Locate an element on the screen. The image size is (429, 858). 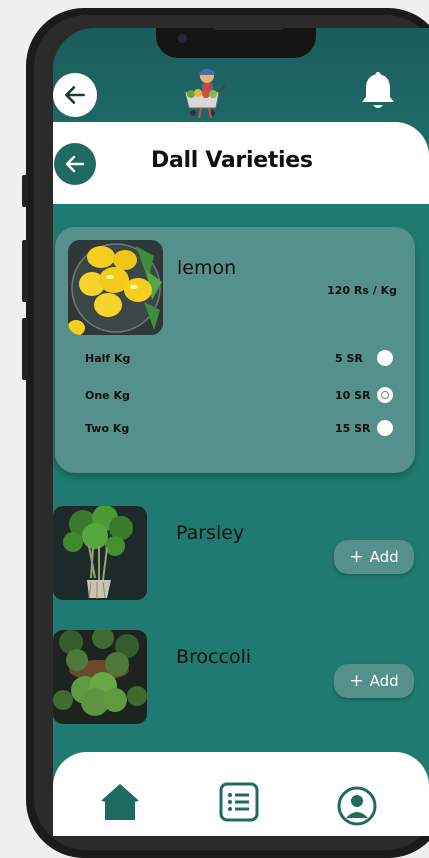
option-radio-selected is located at coordinates (385, 395).